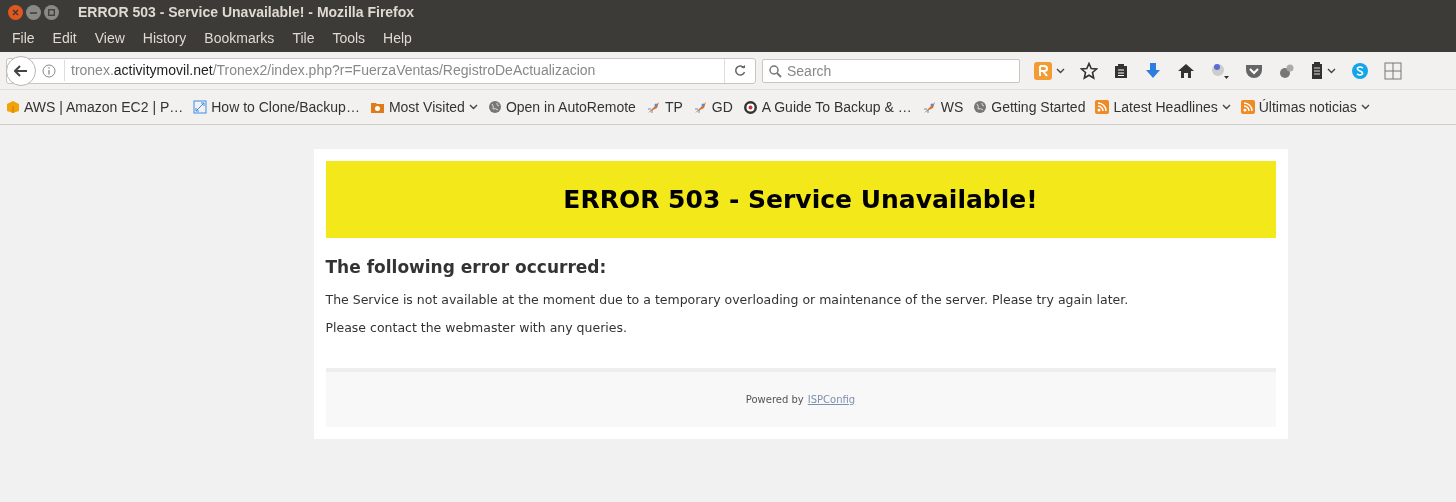 This screenshot has width=1456, height=502. I want to click on back-button, so click(21, 70).